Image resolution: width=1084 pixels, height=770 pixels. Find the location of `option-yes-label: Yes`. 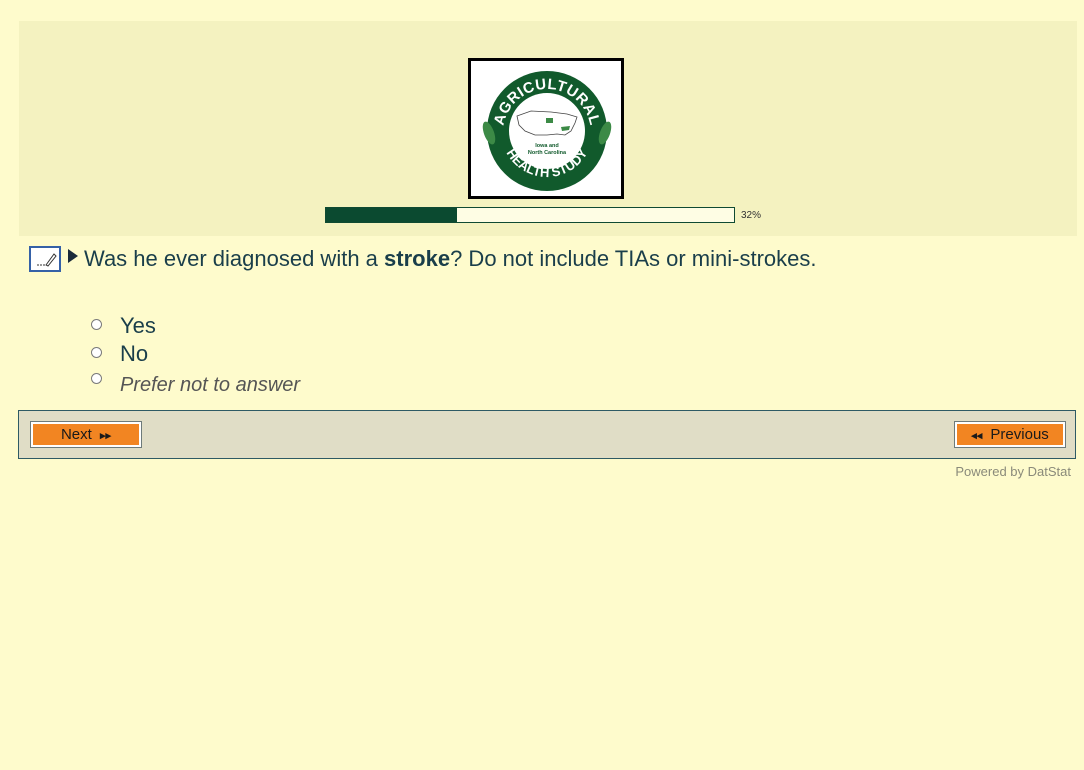

option-yes-label: Yes is located at coordinates (138, 326).